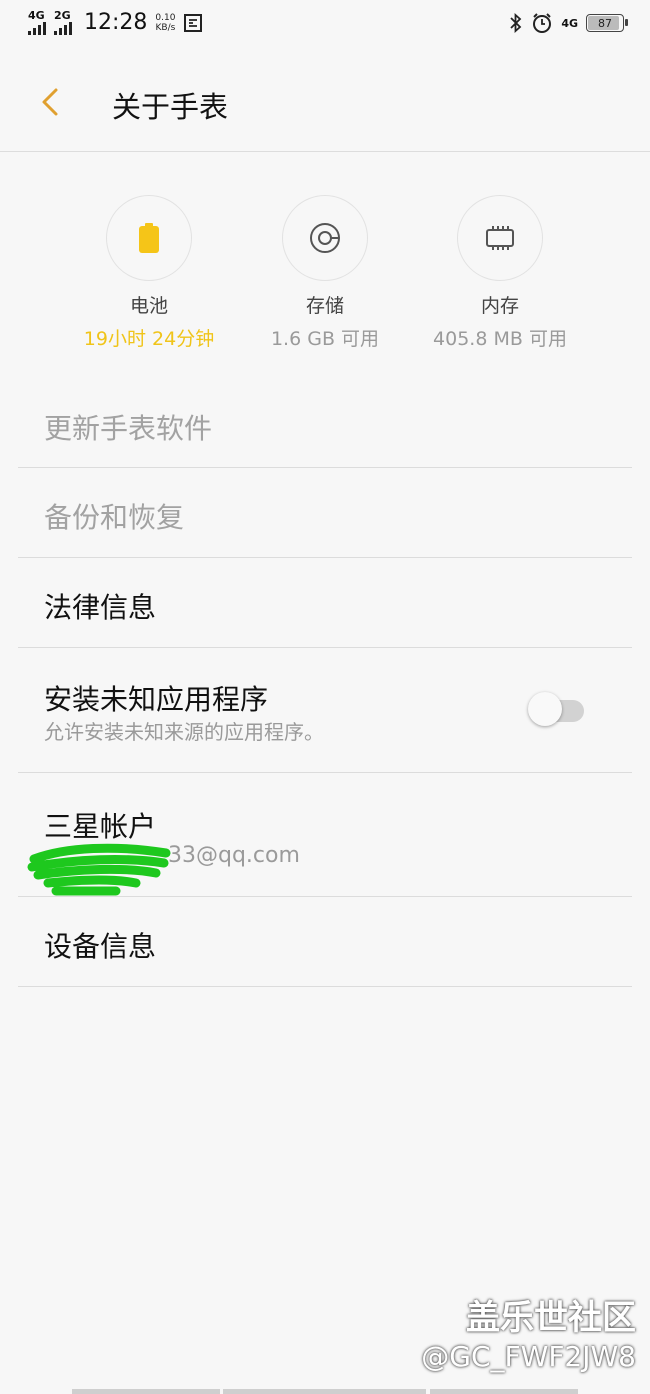 This screenshot has height=1394, width=650. Describe the element at coordinates (234, 855) in the screenshot. I see `samsung-account-email: 33@qq.com` at that location.